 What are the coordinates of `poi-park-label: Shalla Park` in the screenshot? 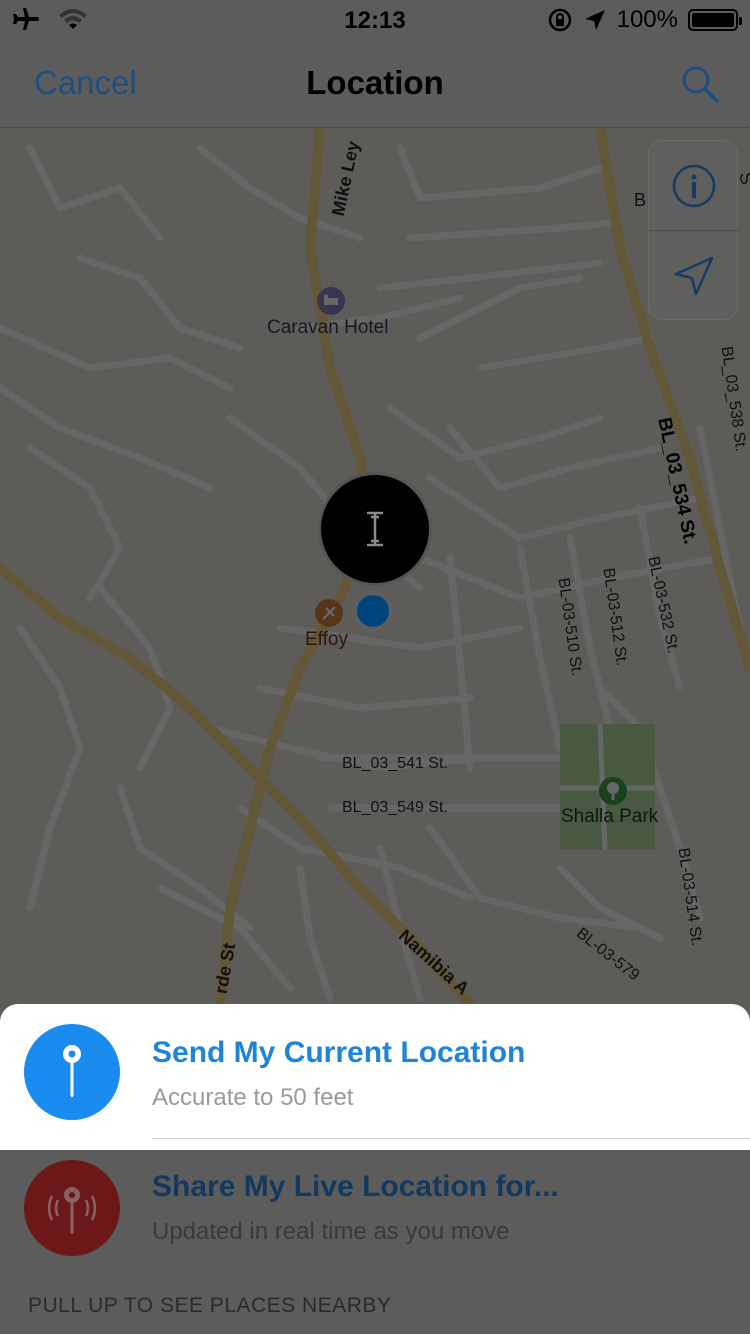 It's located at (609, 817).